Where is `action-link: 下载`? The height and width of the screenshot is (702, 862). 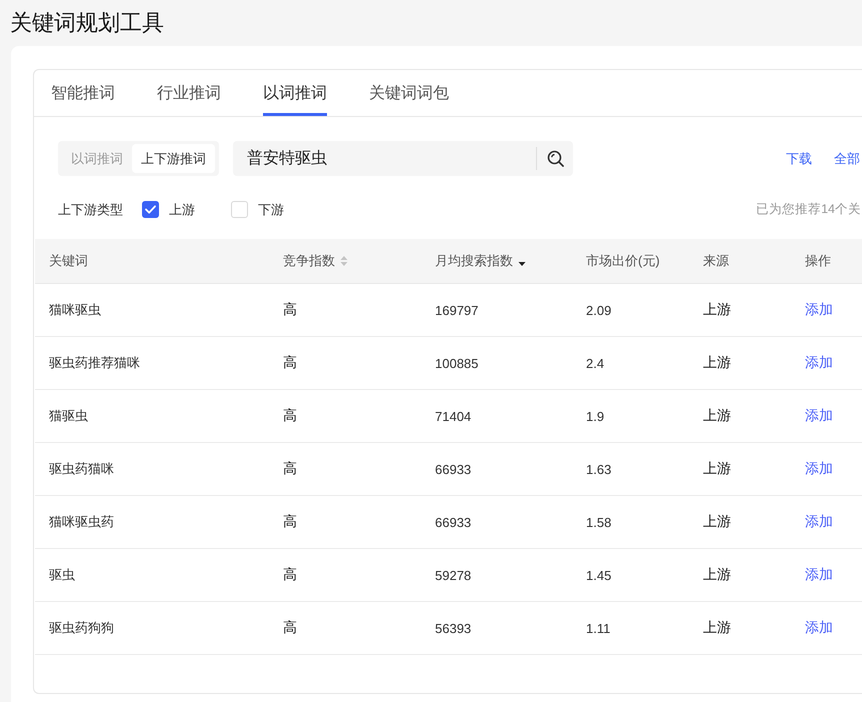
action-link: 下载 is located at coordinates (799, 159).